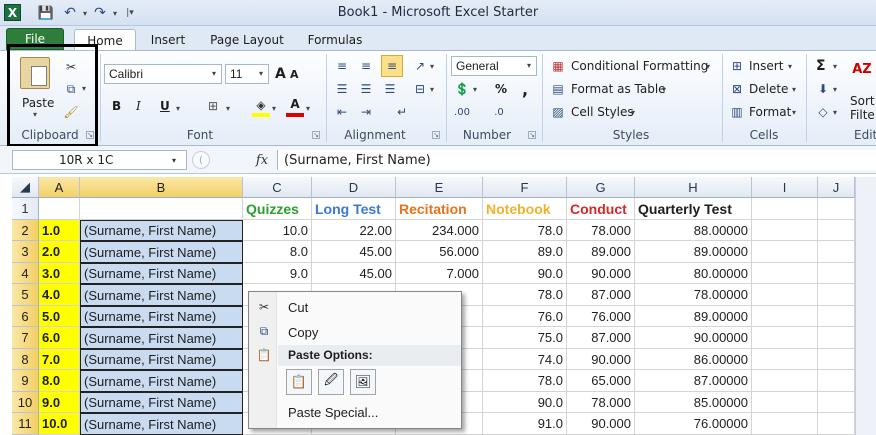 The width and height of the screenshot is (876, 435). I want to click on format-as-table-icon: ▤, so click(558, 89).